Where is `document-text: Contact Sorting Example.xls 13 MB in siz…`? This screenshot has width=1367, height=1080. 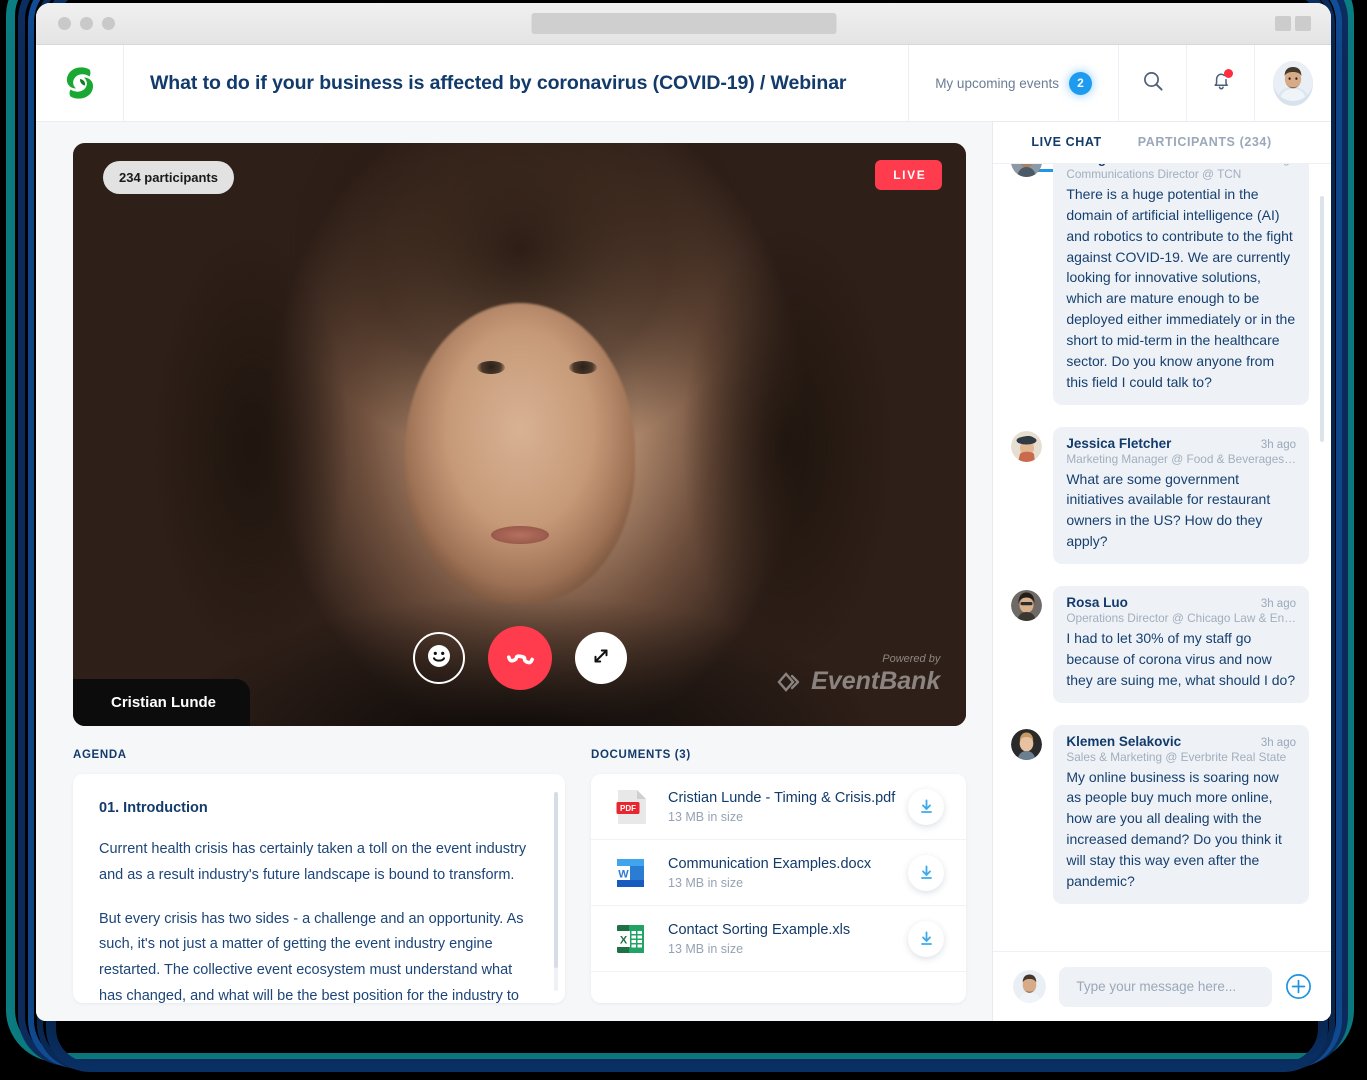
document-text: Contact Sorting Example.xls 13 MB in siz… is located at coordinates (788, 939).